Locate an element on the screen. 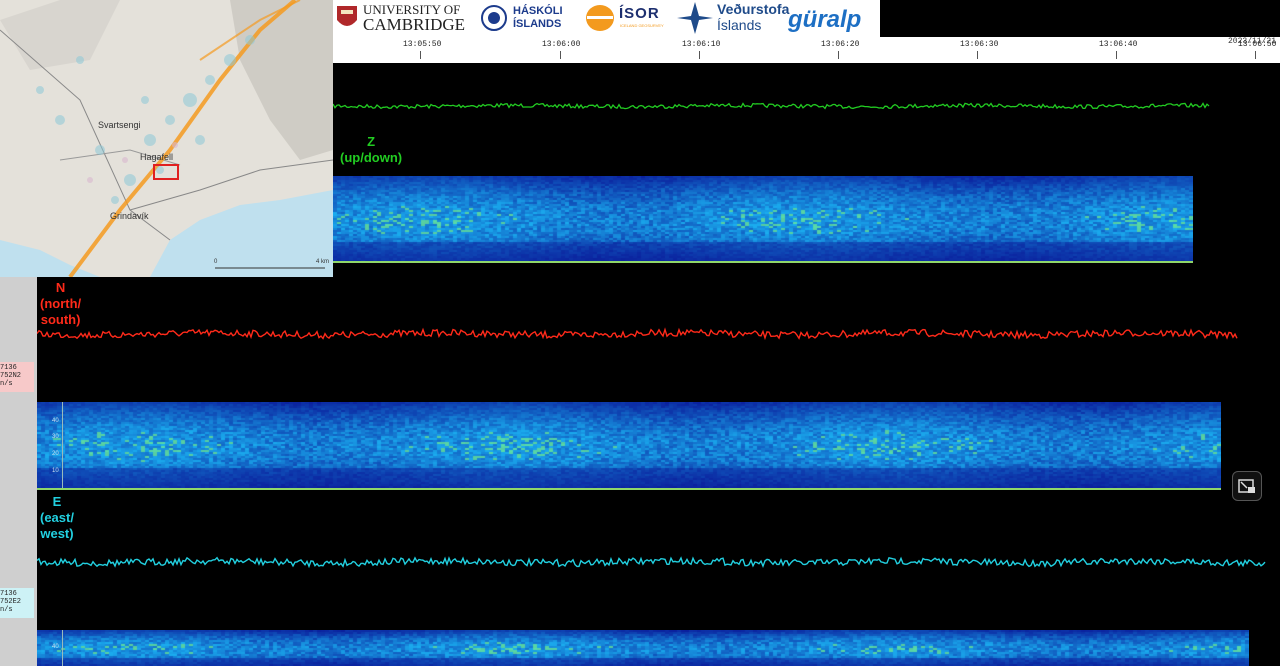 The image size is (1280, 666). z-baseline is located at coordinates (763, 262).